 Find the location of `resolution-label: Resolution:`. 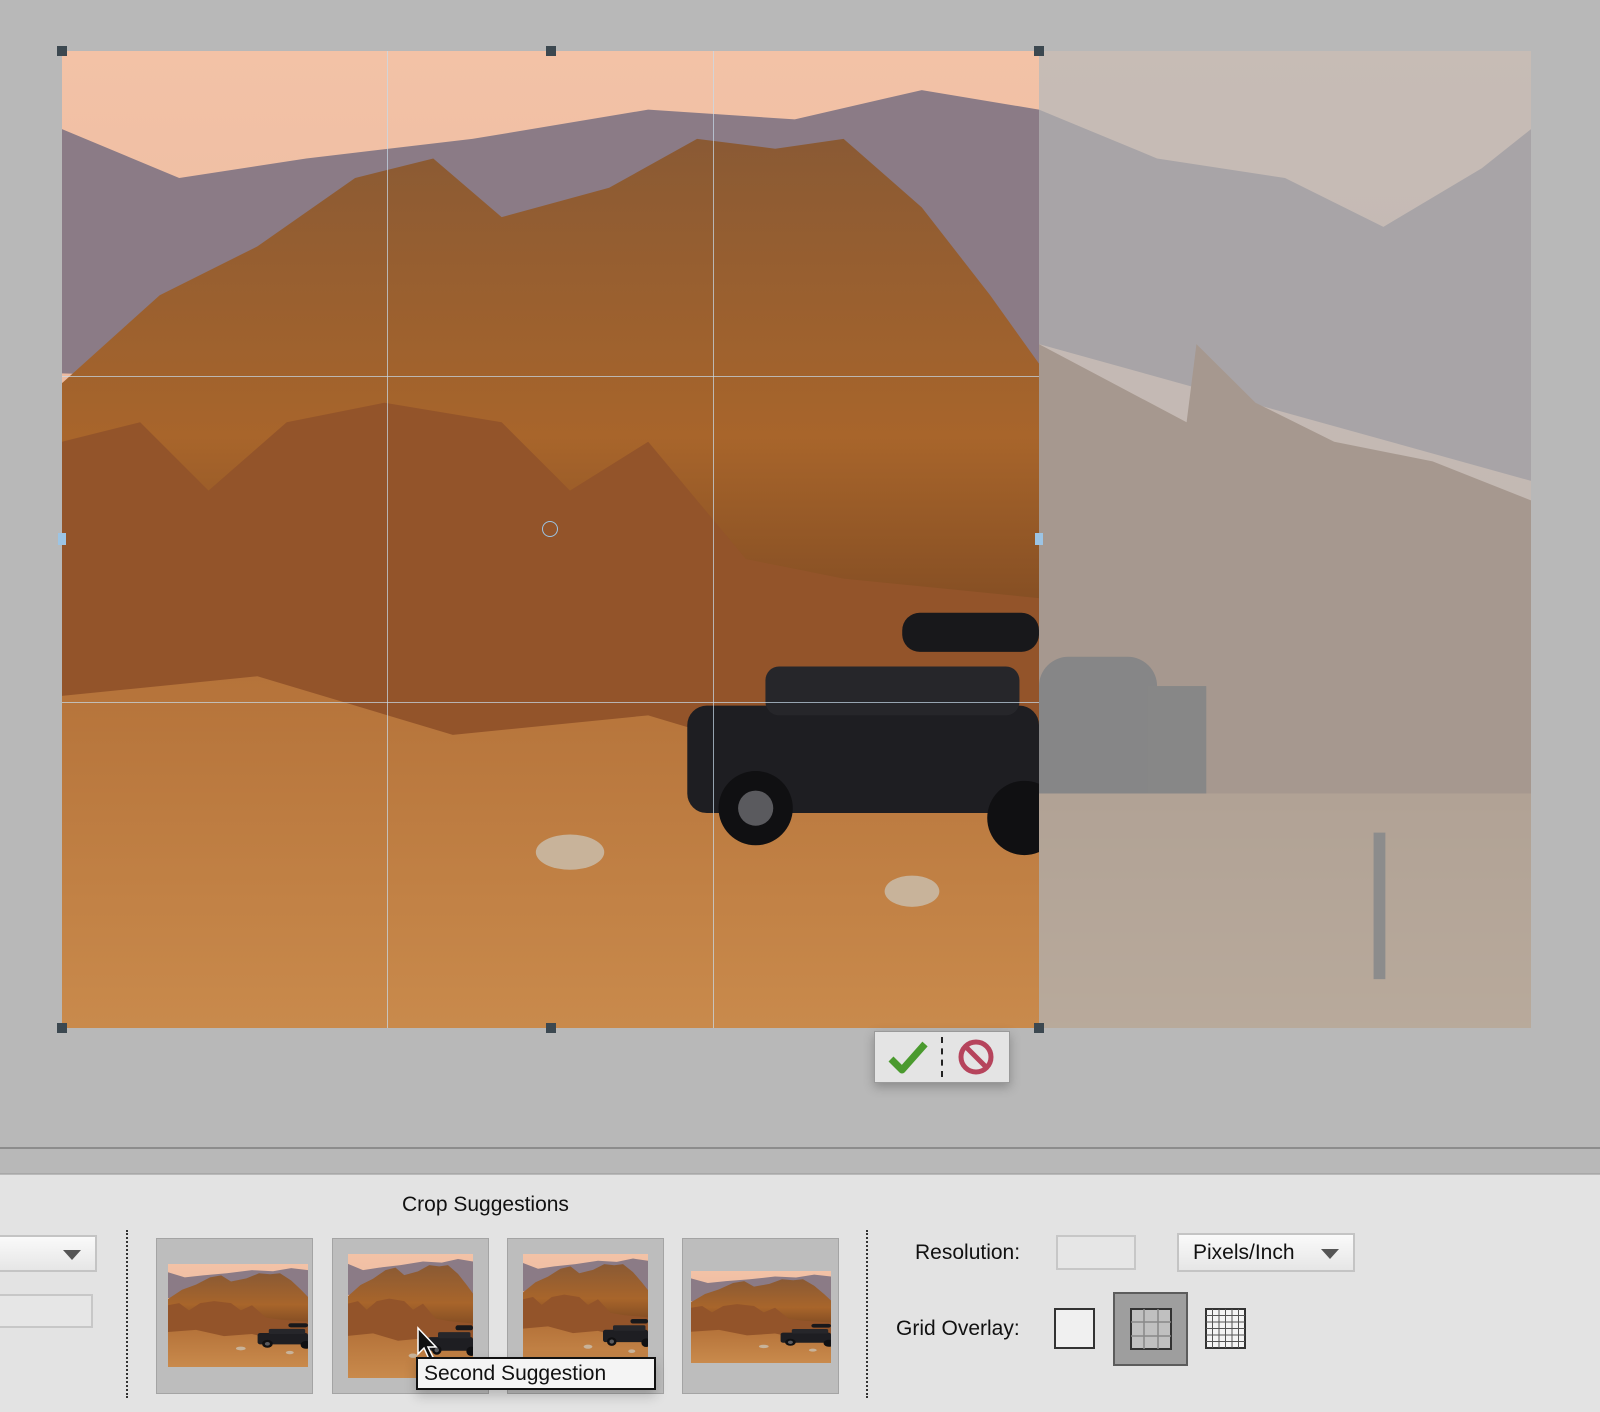

resolution-label: Resolution: is located at coordinates (968, 1252).